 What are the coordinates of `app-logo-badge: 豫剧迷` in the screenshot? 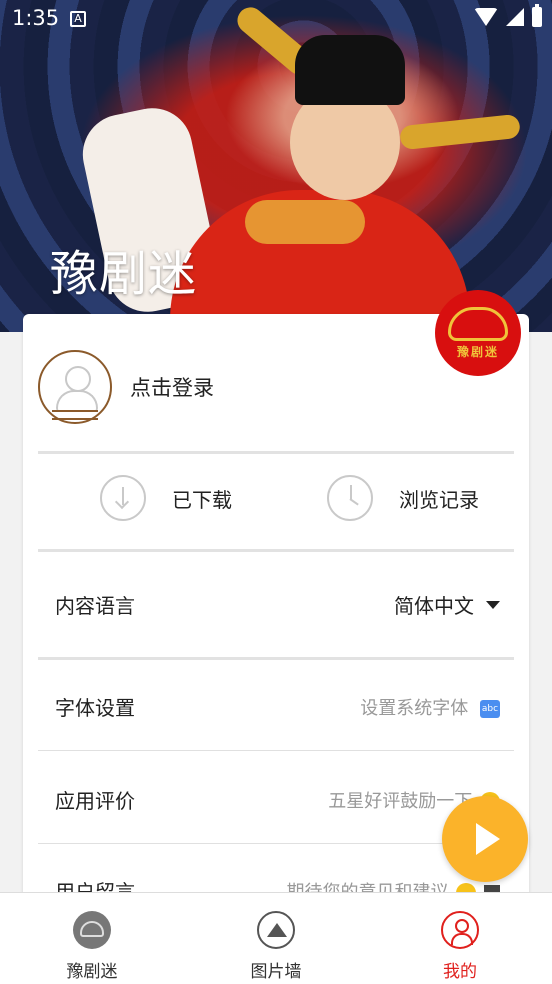 It's located at (478, 333).